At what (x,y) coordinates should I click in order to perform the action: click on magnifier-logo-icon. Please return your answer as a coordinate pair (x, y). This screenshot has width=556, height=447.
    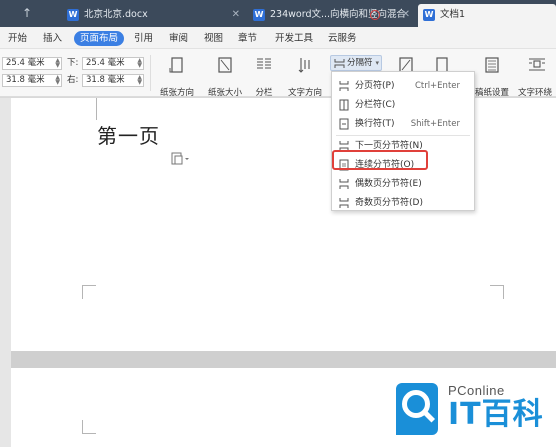
    Looking at the image, I should click on (417, 409).